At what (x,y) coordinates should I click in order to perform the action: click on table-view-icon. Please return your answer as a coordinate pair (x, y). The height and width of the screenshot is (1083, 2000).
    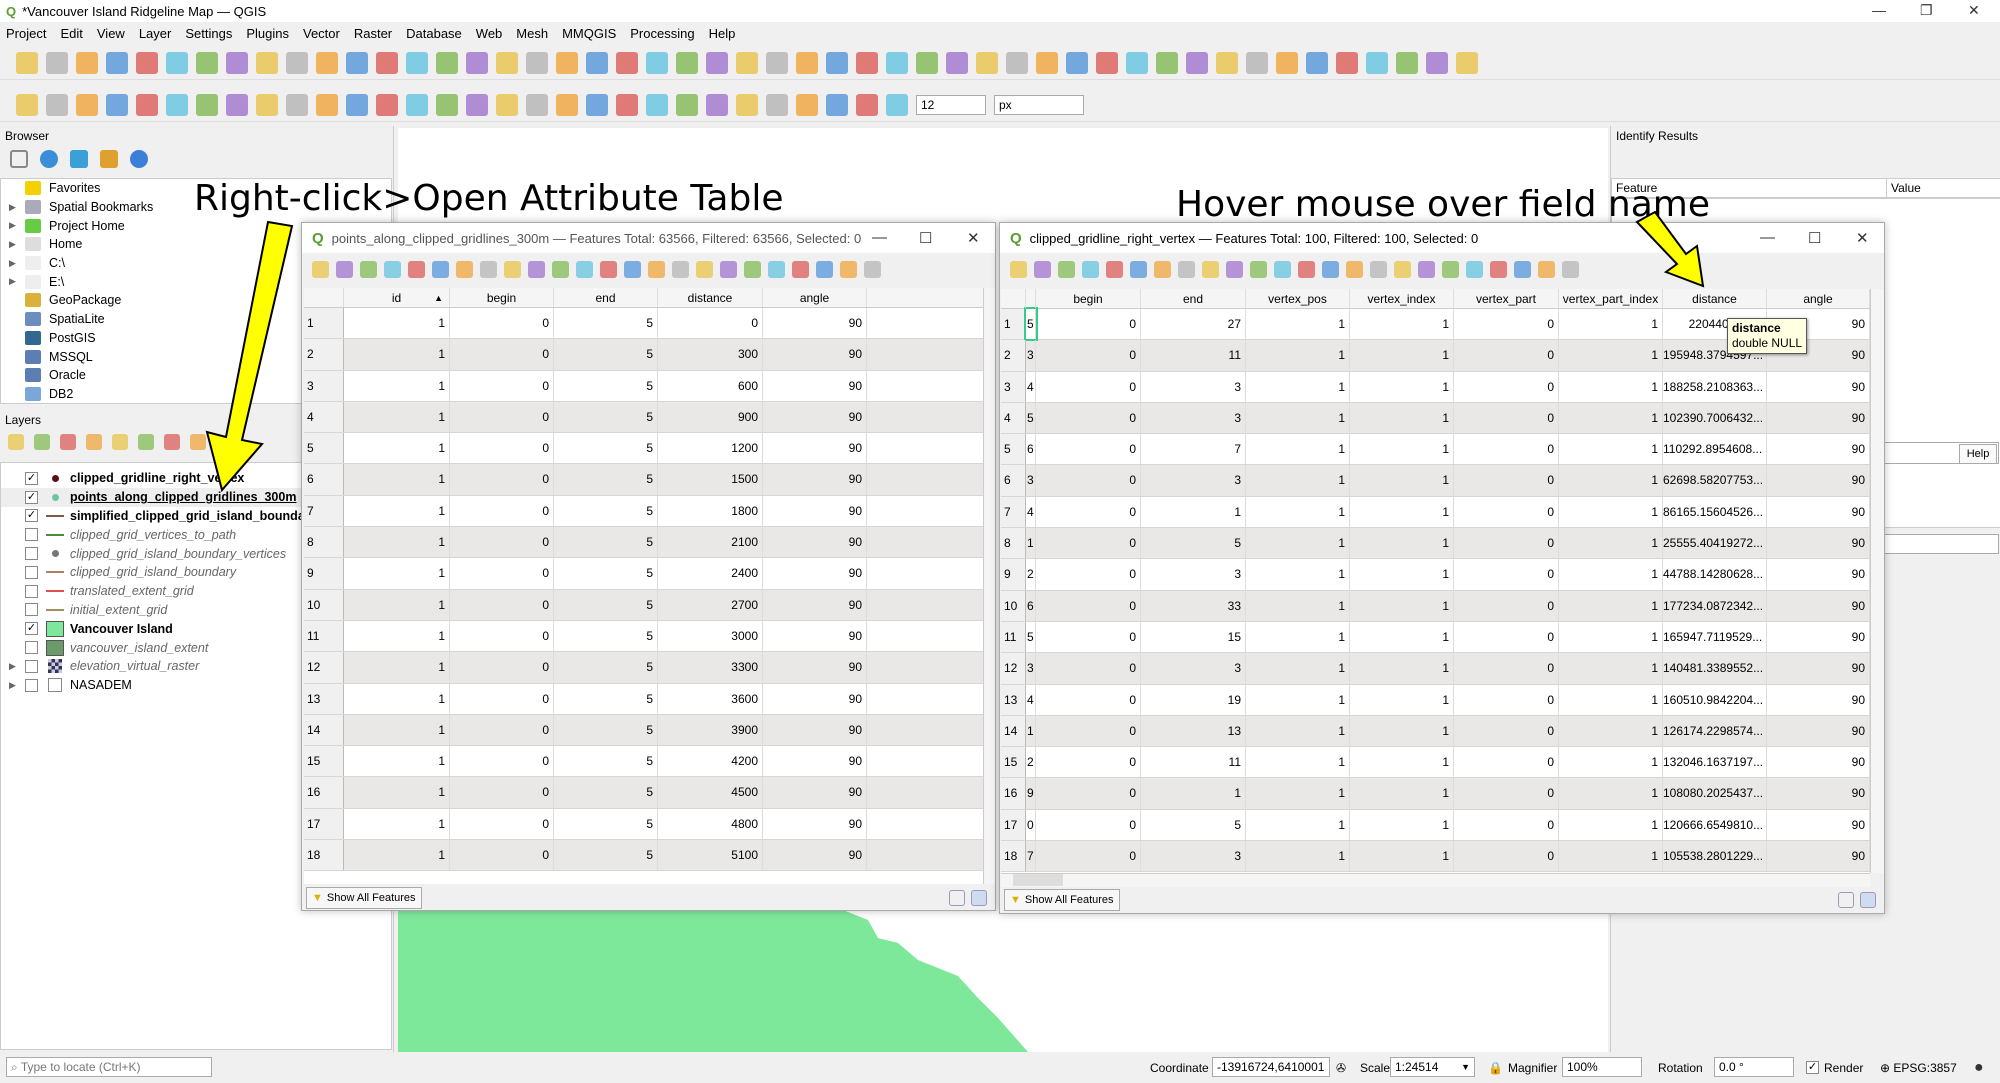
    Looking at the image, I should click on (979, 898).